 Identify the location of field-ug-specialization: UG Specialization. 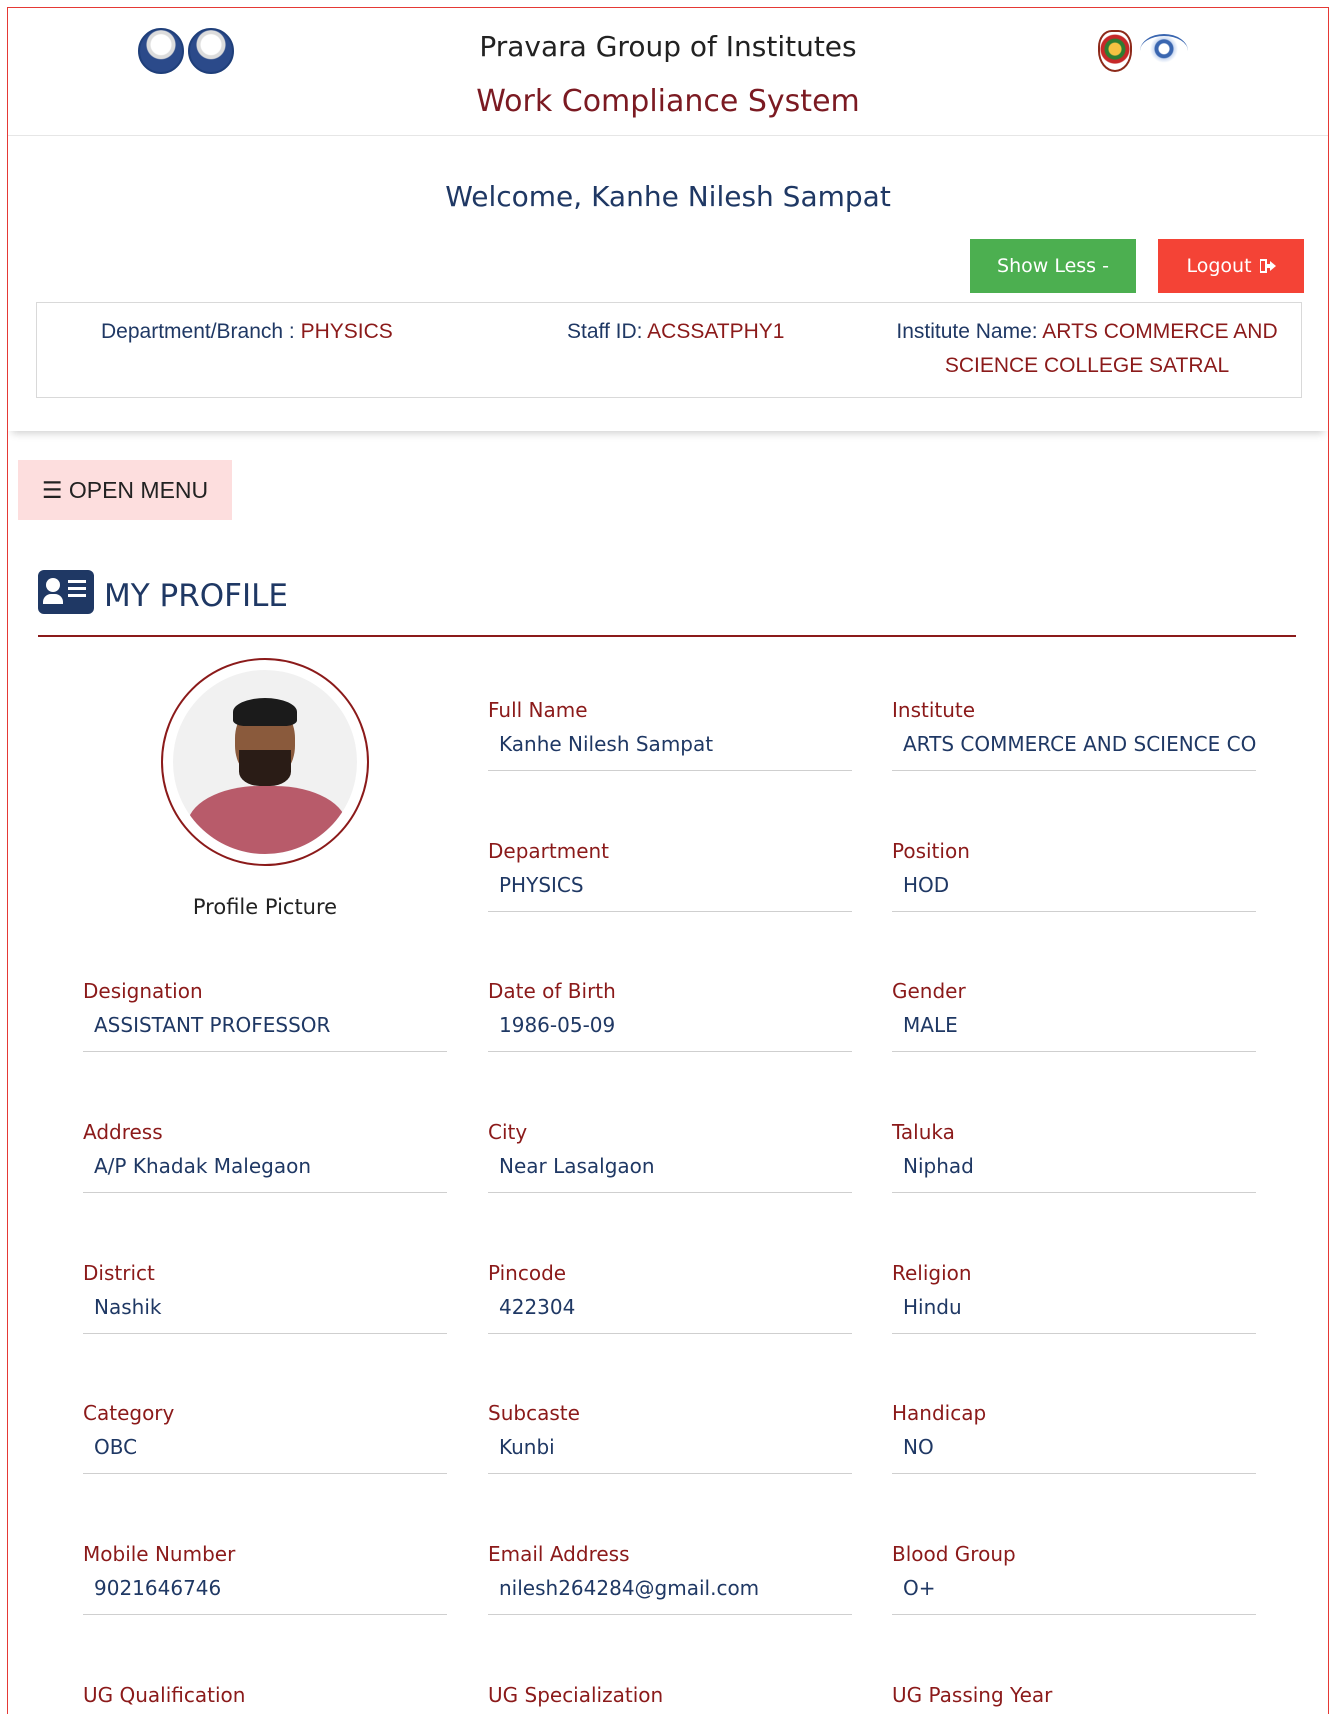
(670, 1698).